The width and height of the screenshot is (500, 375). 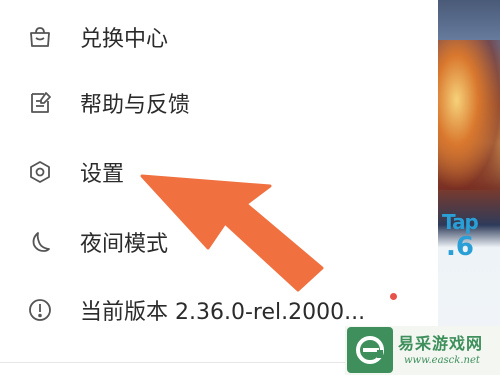 I want to click on background-app-preview: Tap .6, so click(x=469, y=187).